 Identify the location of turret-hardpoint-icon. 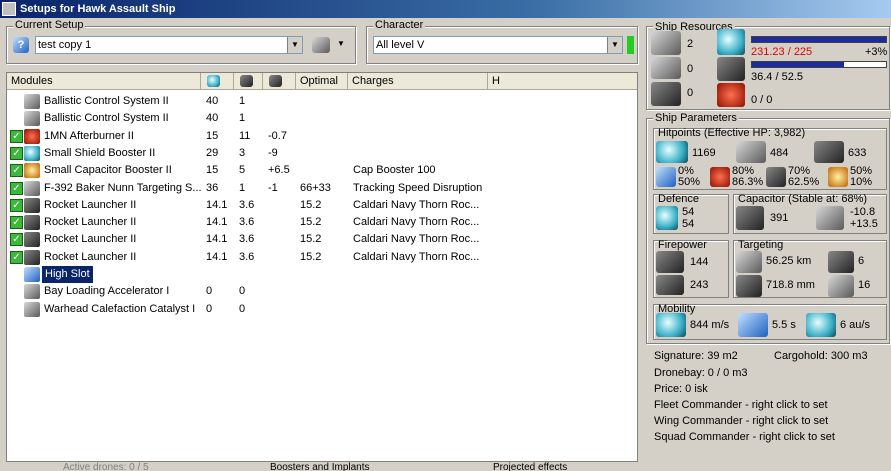
(666, 43).